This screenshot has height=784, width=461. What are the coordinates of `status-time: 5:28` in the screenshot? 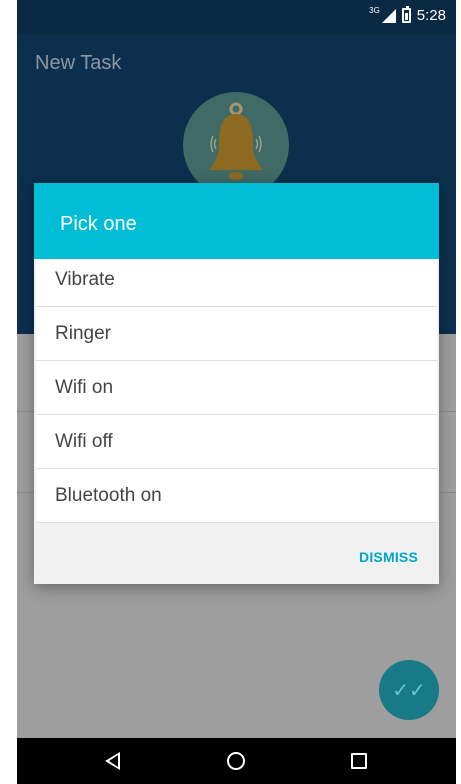 It's located at (431, 15).